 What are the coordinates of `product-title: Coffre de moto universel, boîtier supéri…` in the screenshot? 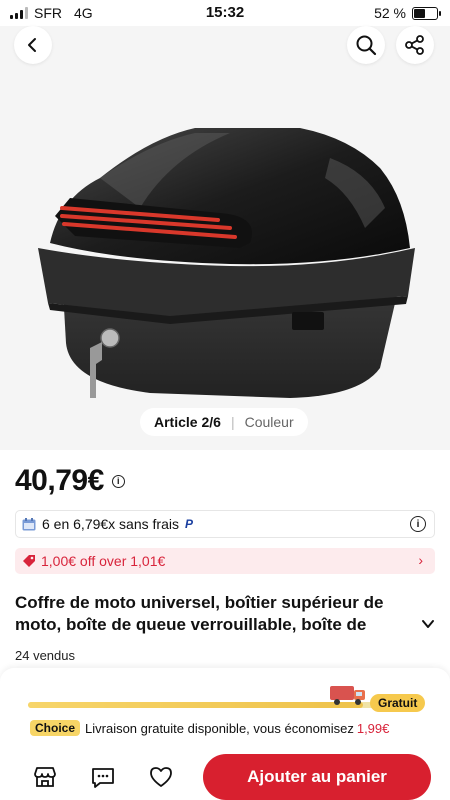 It's located at (199, 613).